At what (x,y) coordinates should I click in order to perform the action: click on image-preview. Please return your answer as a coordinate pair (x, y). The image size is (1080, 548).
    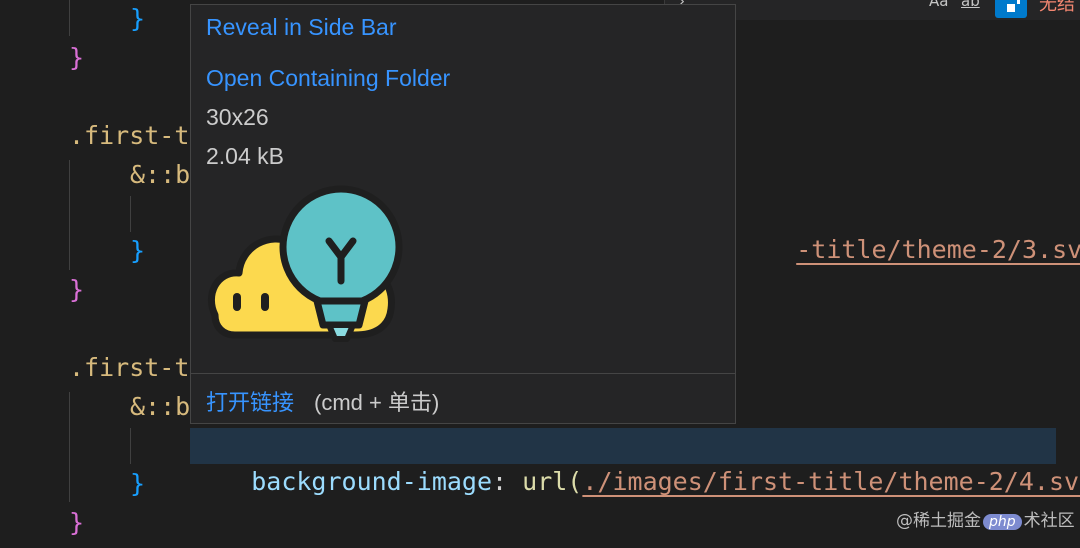
    Looking at the image, I should click on (305, 271).